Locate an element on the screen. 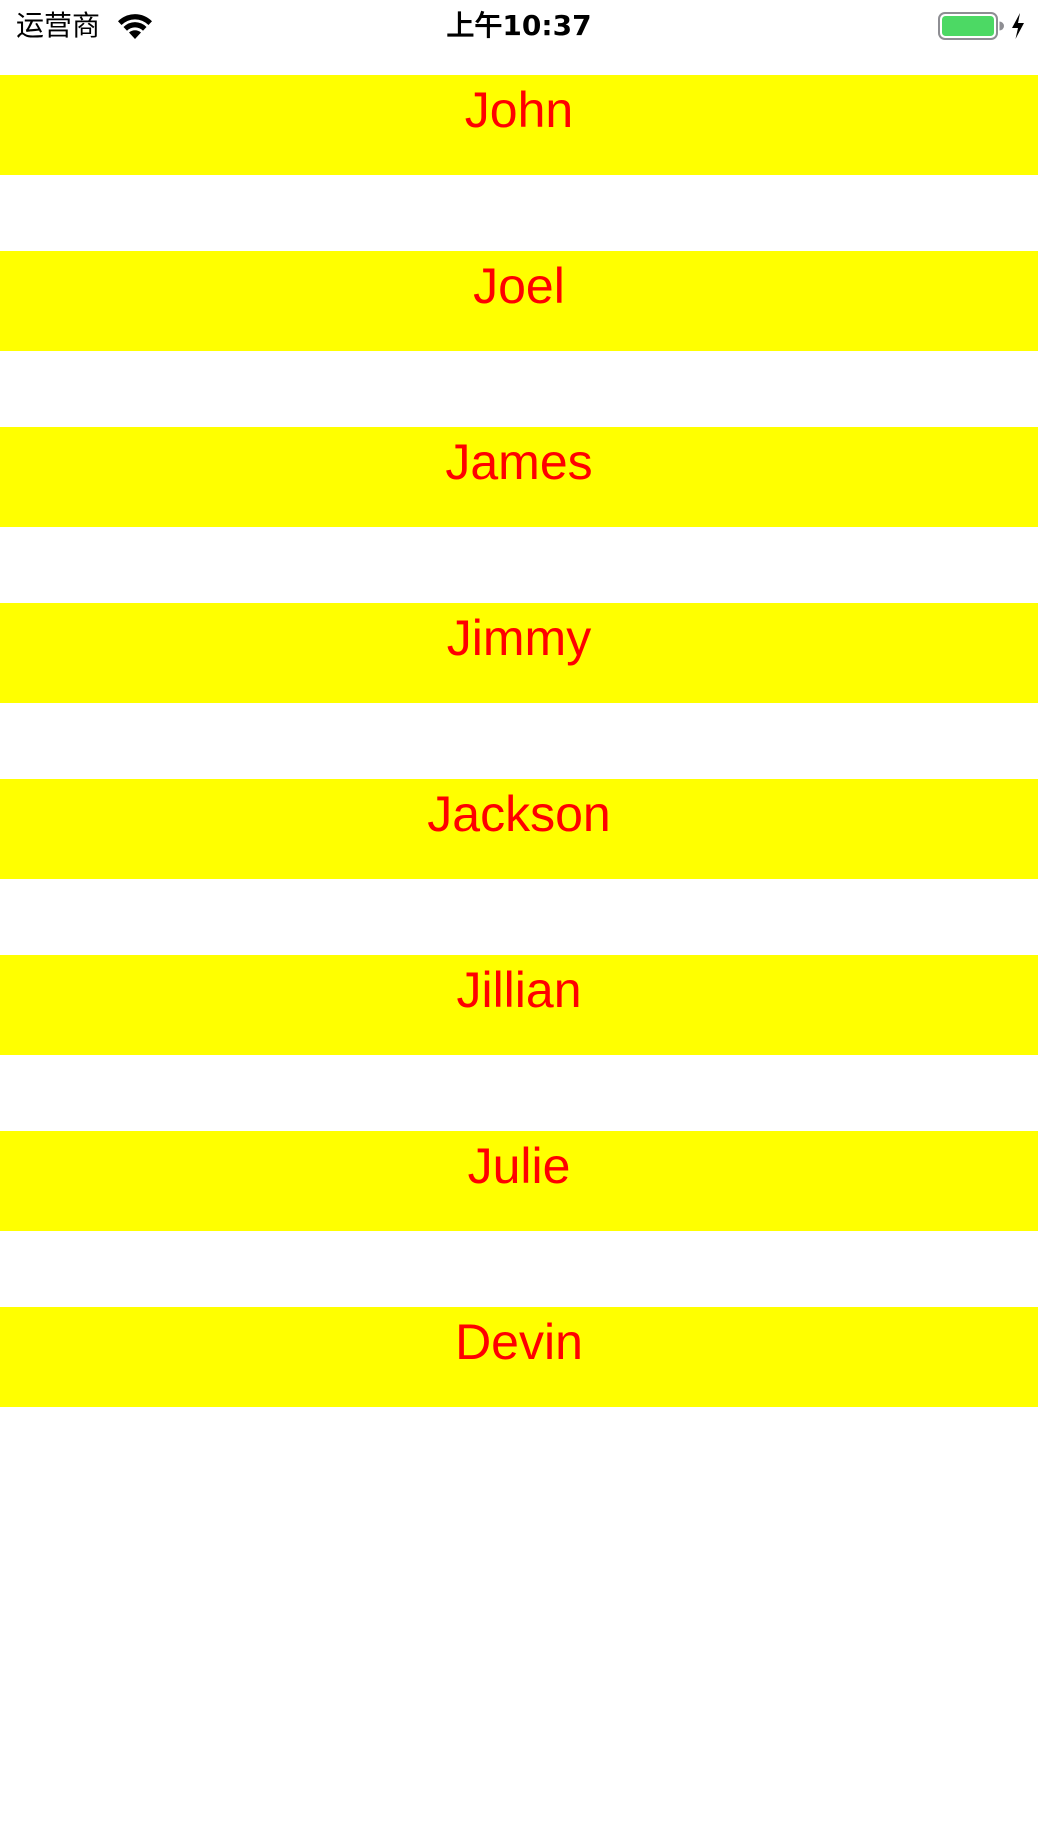  list-item: James is located at coordinates (519, 477).